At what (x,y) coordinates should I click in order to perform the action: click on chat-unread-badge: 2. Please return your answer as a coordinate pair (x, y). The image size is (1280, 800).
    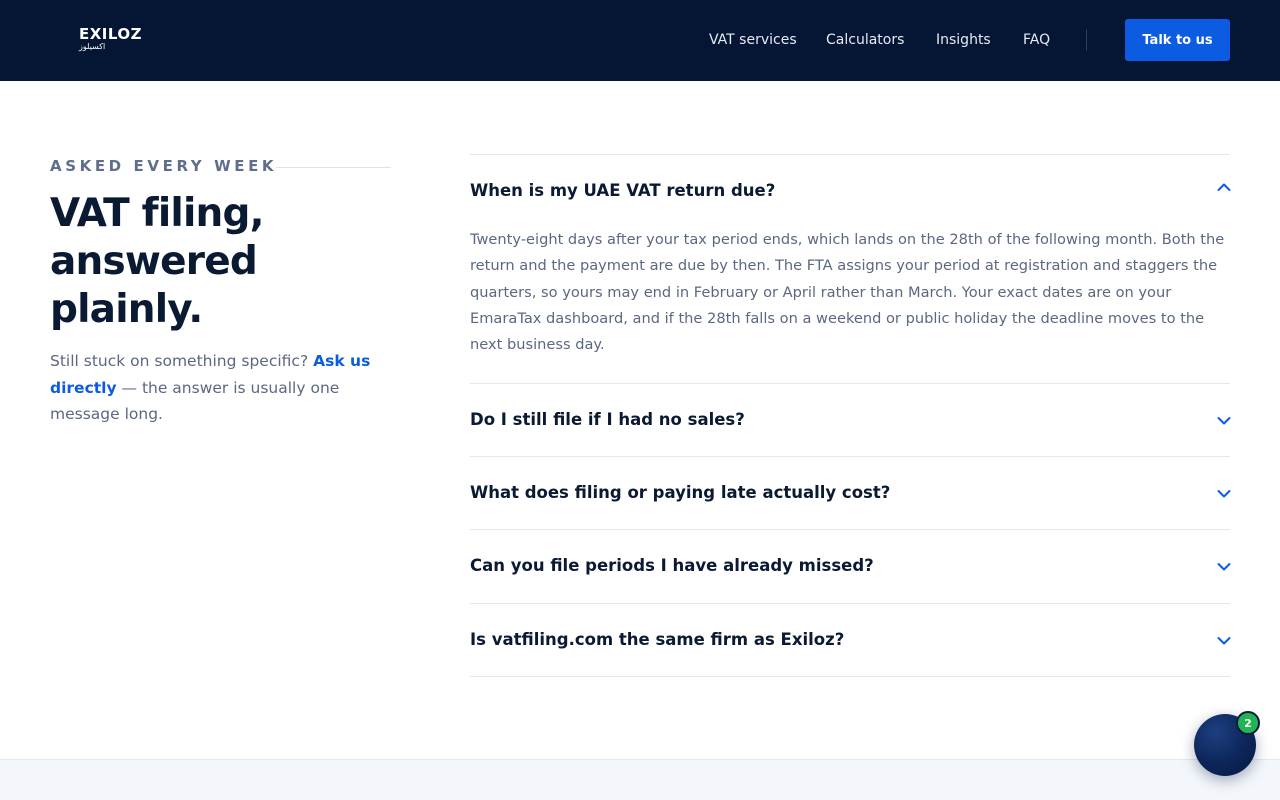
    Looking at the image, I should click on (1248, 723).